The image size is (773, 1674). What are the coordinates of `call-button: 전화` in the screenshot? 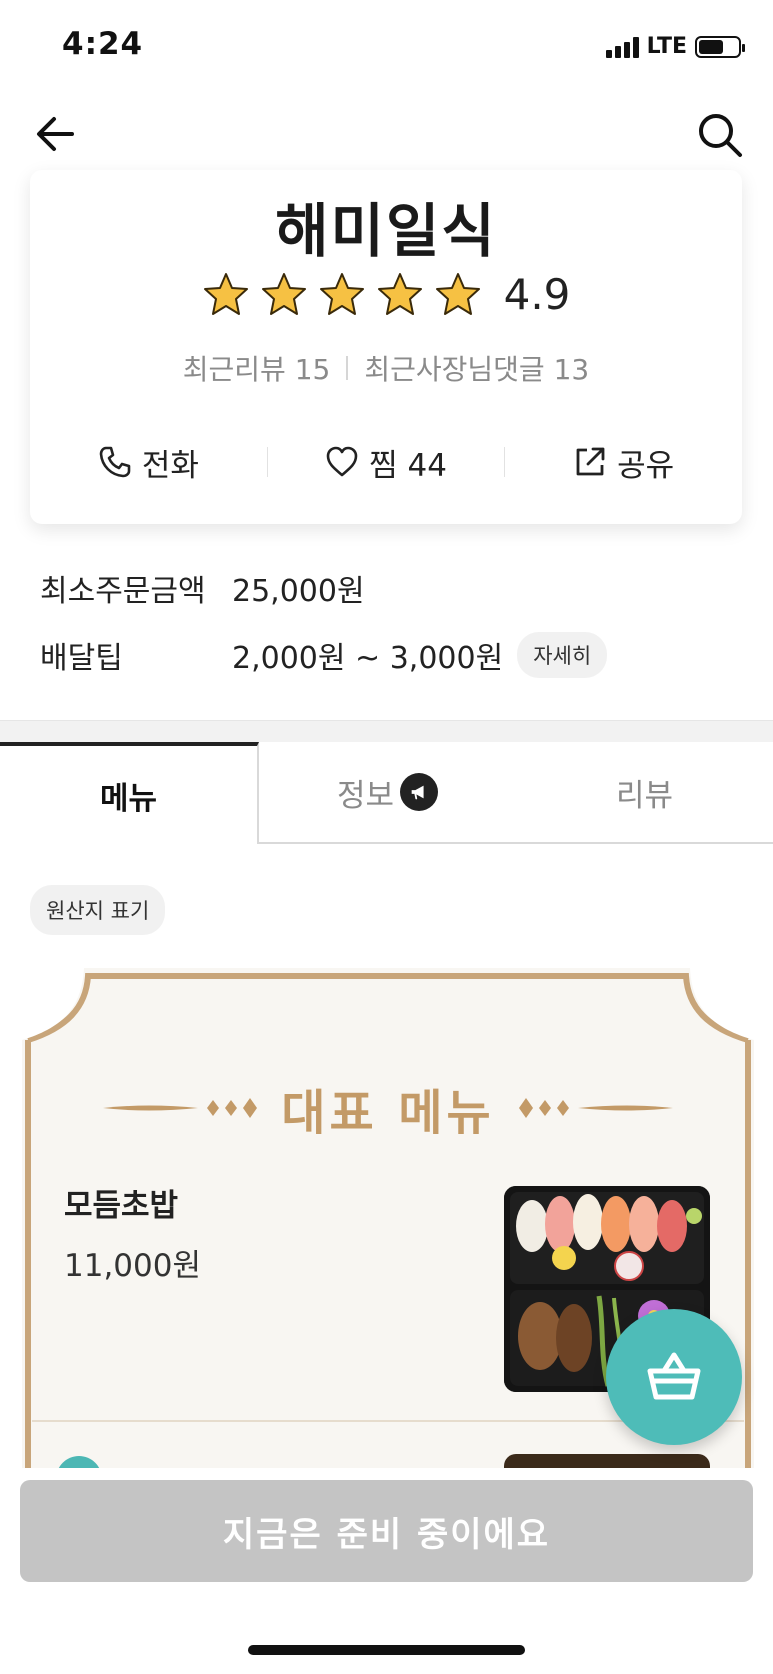 It's located at (148, 462).